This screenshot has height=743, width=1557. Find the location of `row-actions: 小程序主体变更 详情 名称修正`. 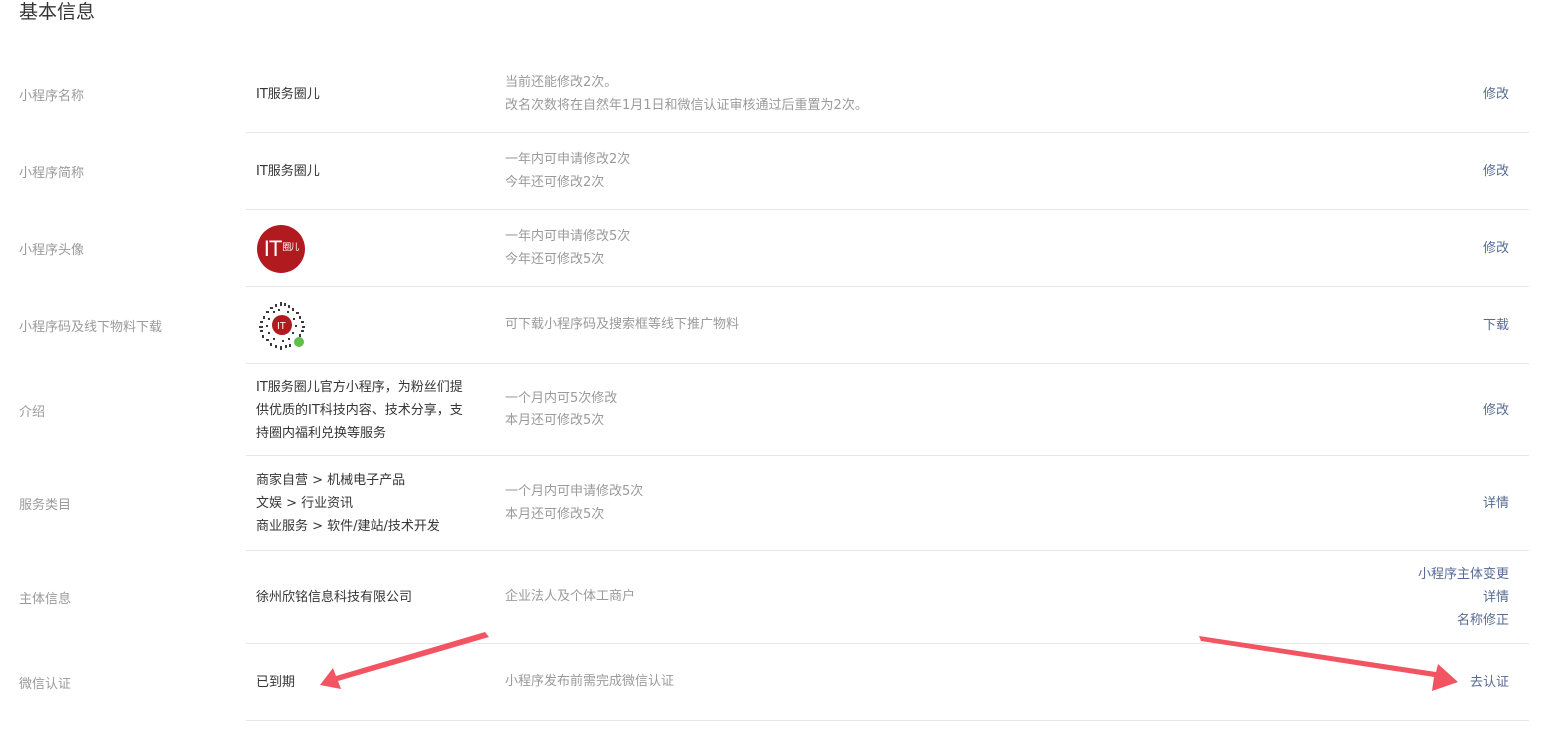

row-actions: 小程序主体变更 详情 名称修正 is located at coordinates (1429, 597).